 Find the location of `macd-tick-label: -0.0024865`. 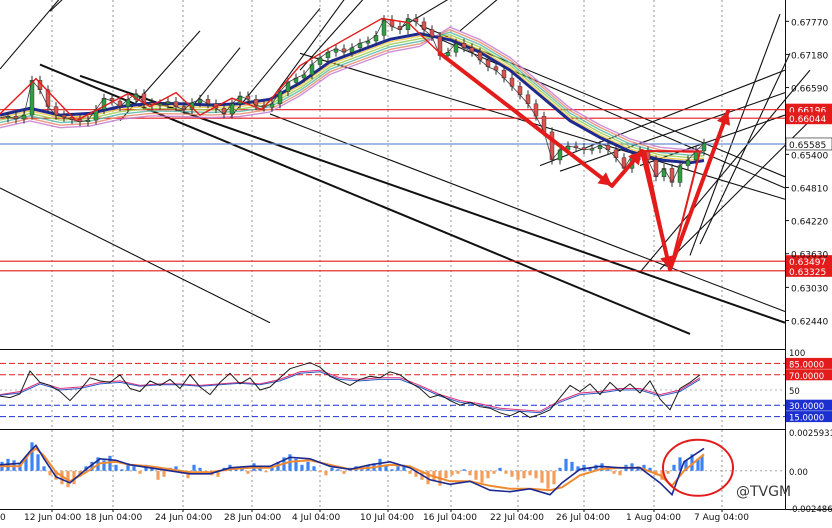

macd-tick-label: -0.0024865 is located at coordinates (810, 510).